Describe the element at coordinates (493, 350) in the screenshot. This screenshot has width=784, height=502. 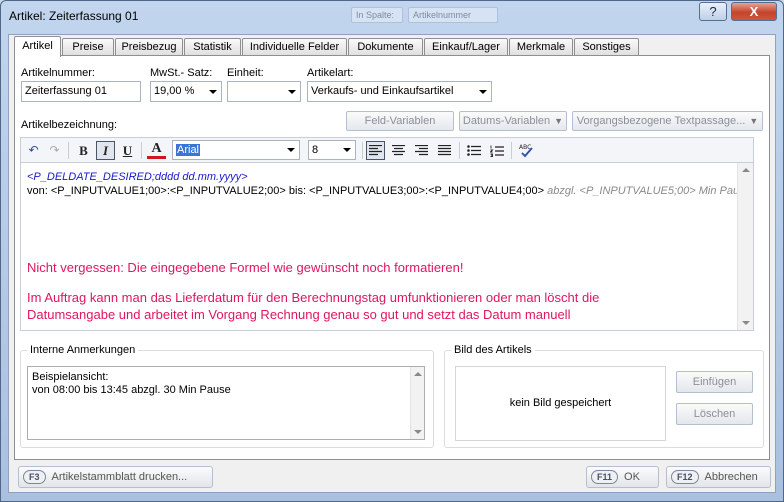
I see `bild-des-artikels-title: Bild des Artikels` at that location.